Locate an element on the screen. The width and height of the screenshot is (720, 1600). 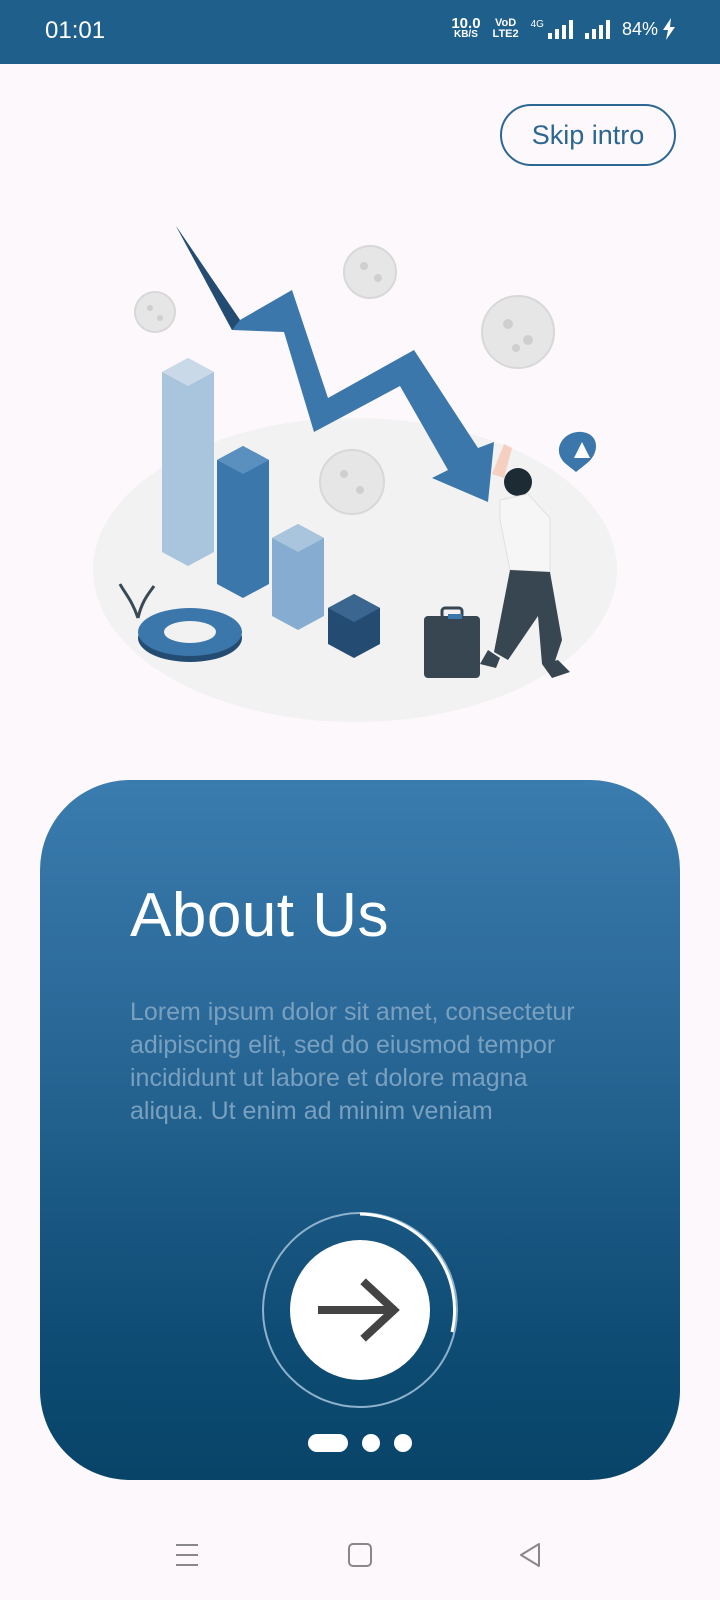
network-type: 4G is located at coordinates (537, 24).